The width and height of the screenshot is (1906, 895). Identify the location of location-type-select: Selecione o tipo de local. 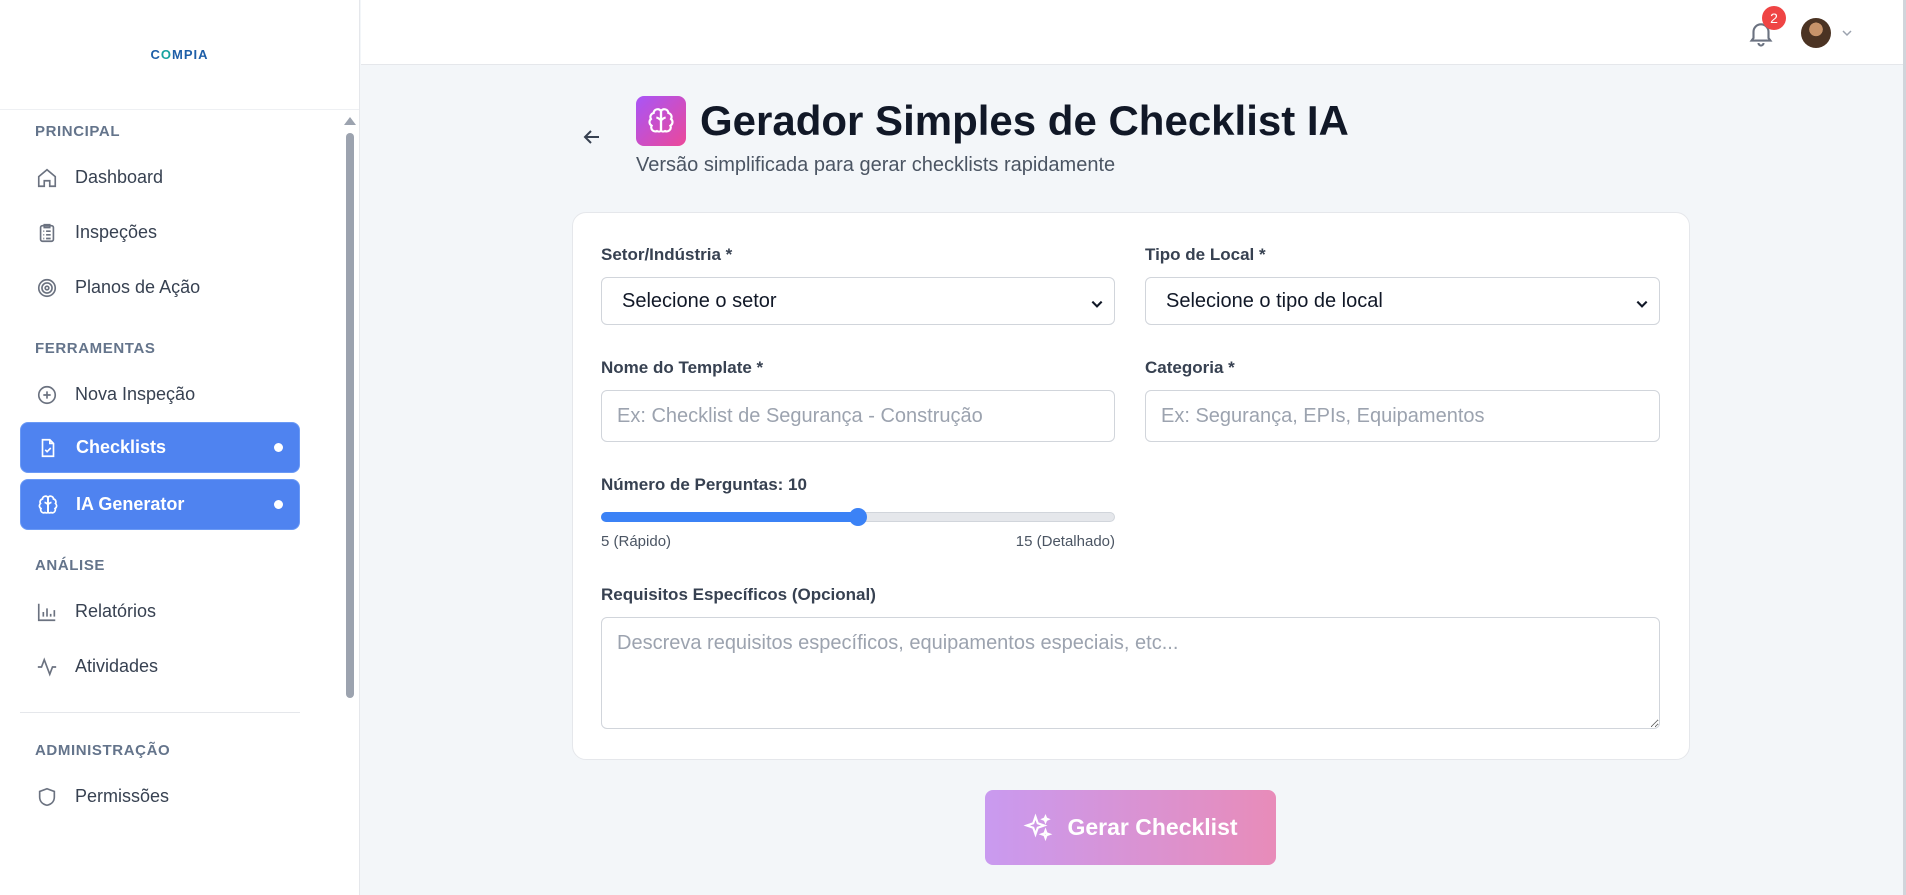
(1402, 301).